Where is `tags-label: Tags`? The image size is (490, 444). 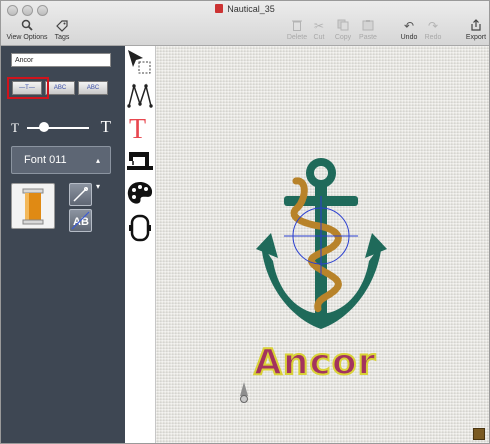
tags-label: Tags is located at coordinates (62, 37).